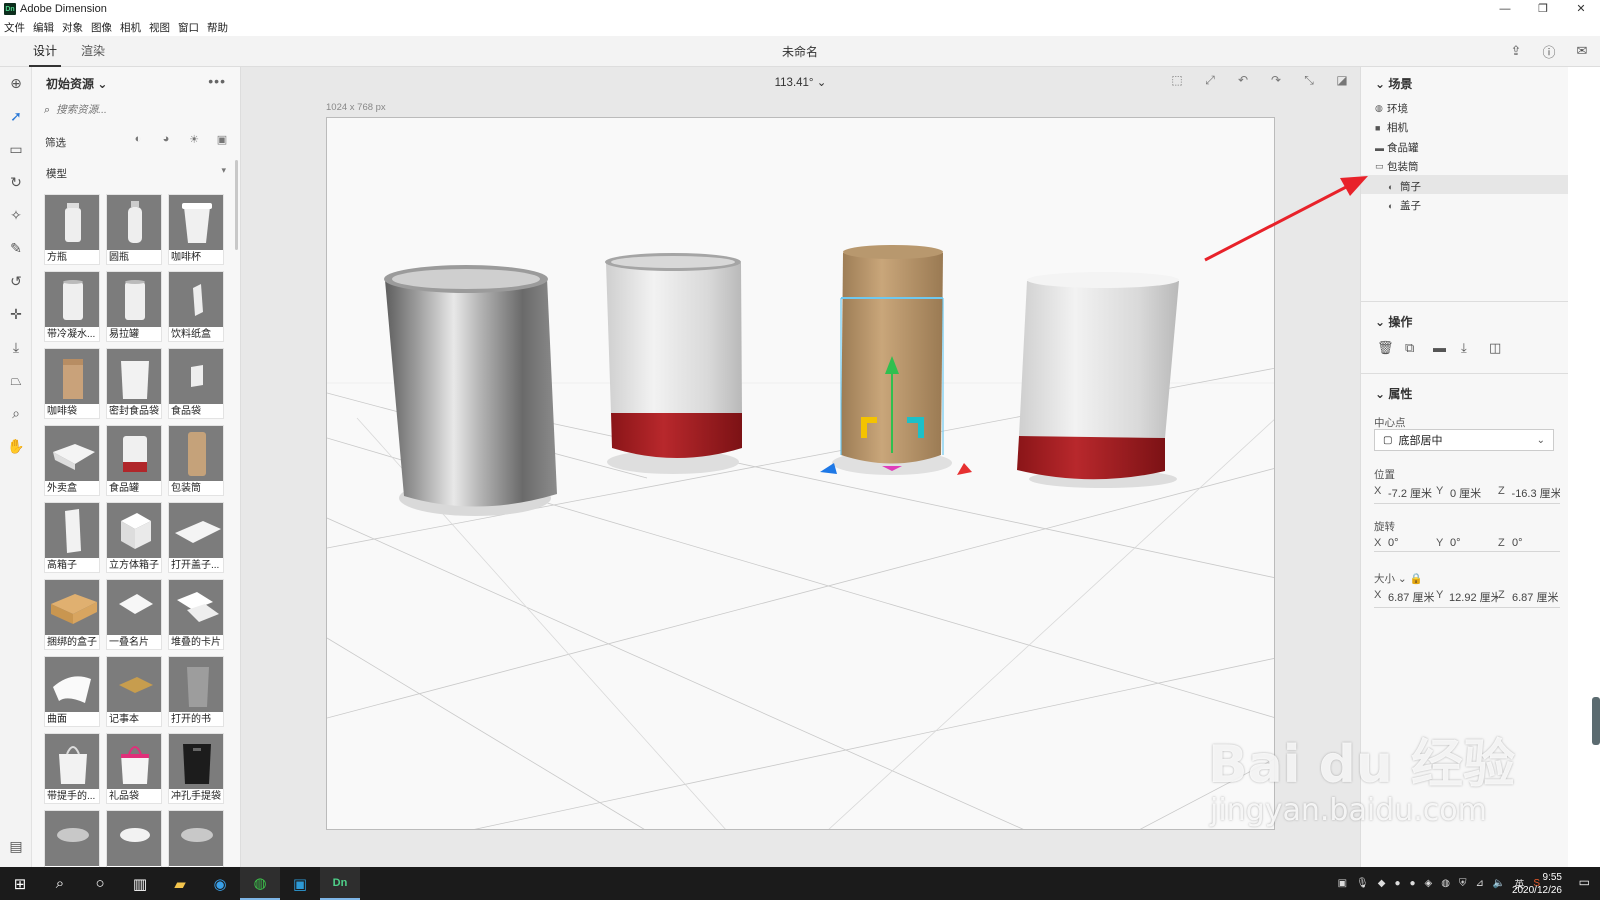 The image size is (1600, 900). Describe the element at coordinates (134, 383) in the screenshot. I see `asset-card: 密封食品袋` at that location.